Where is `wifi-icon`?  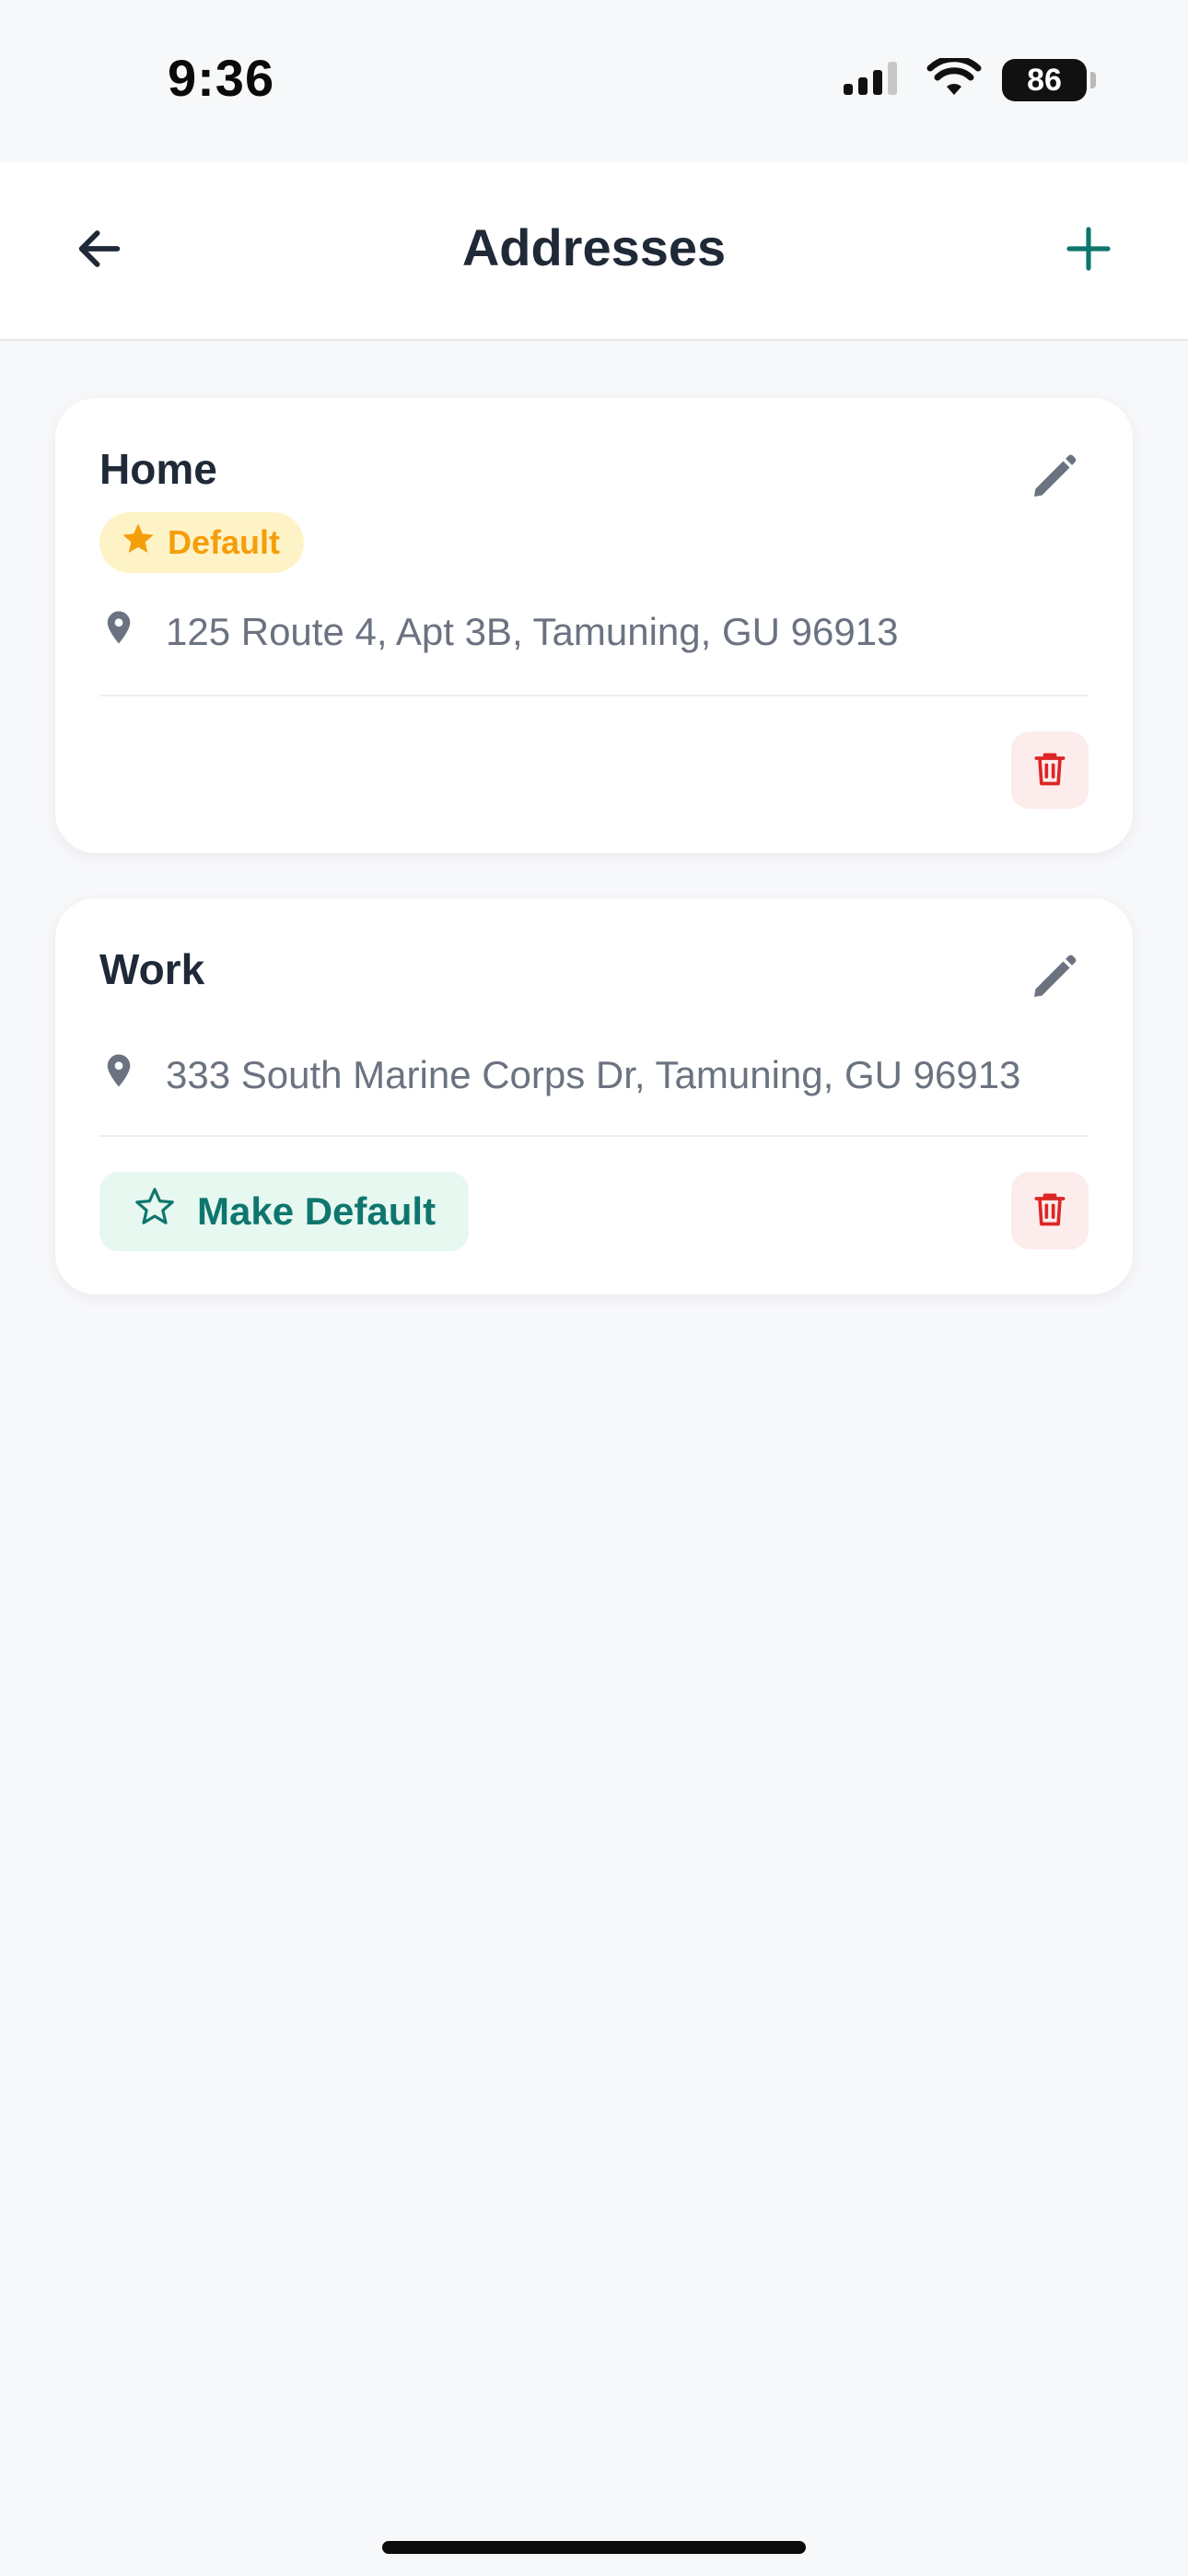 wifi-icon is located at coordinates (954, 78).